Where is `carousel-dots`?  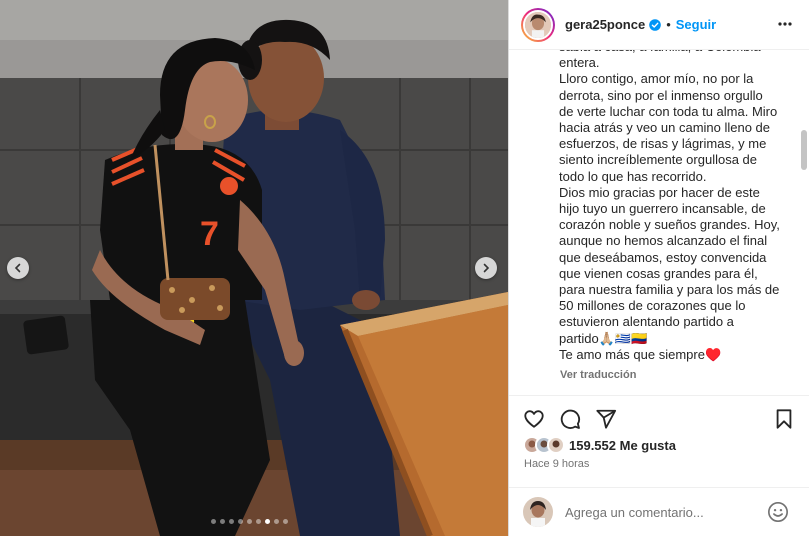 carousel-dots is located at coordinates (249, 521).